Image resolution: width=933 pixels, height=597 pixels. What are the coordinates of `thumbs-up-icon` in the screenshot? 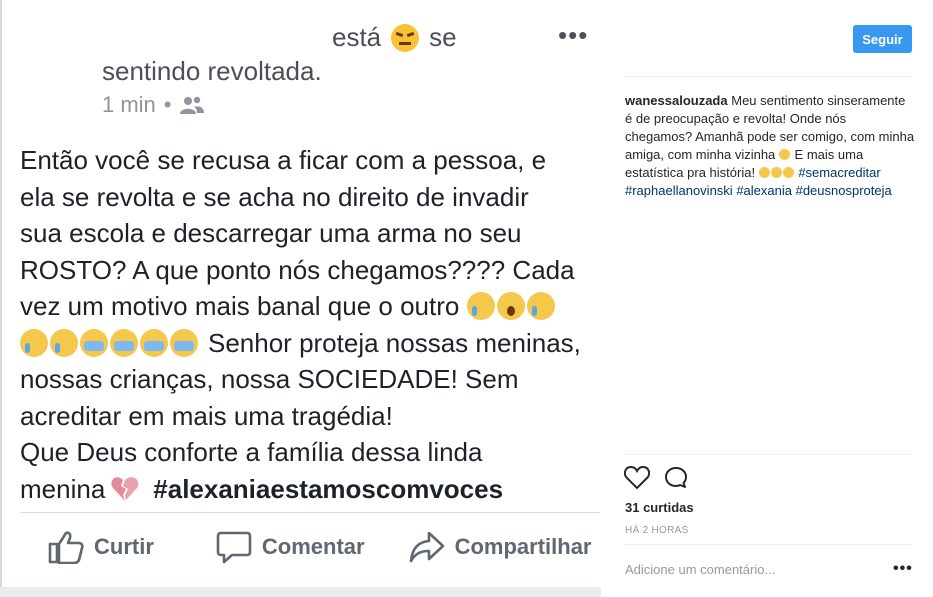 It's located at (66, 547).